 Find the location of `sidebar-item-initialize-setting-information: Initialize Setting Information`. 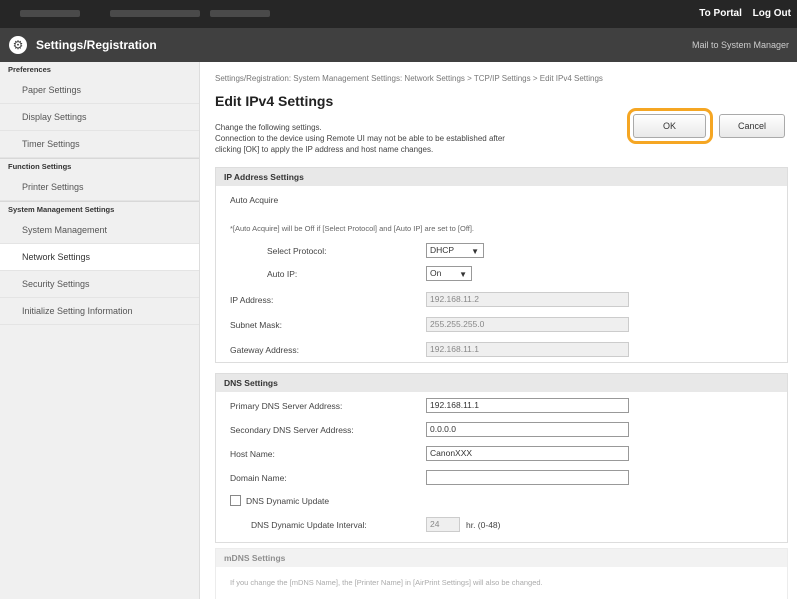

sidebar-item-initialize-setting-information: Initialize Setting Information is located at coordinates (99, 311).